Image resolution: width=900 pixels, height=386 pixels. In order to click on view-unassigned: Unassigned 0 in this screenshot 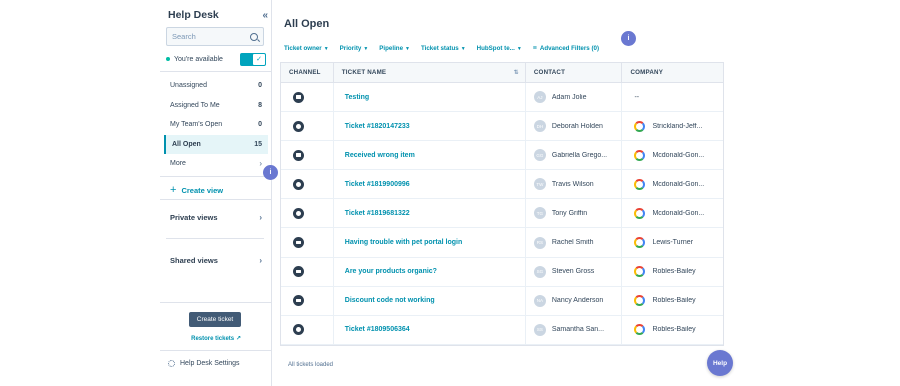, I will do `click(216, 86)`.